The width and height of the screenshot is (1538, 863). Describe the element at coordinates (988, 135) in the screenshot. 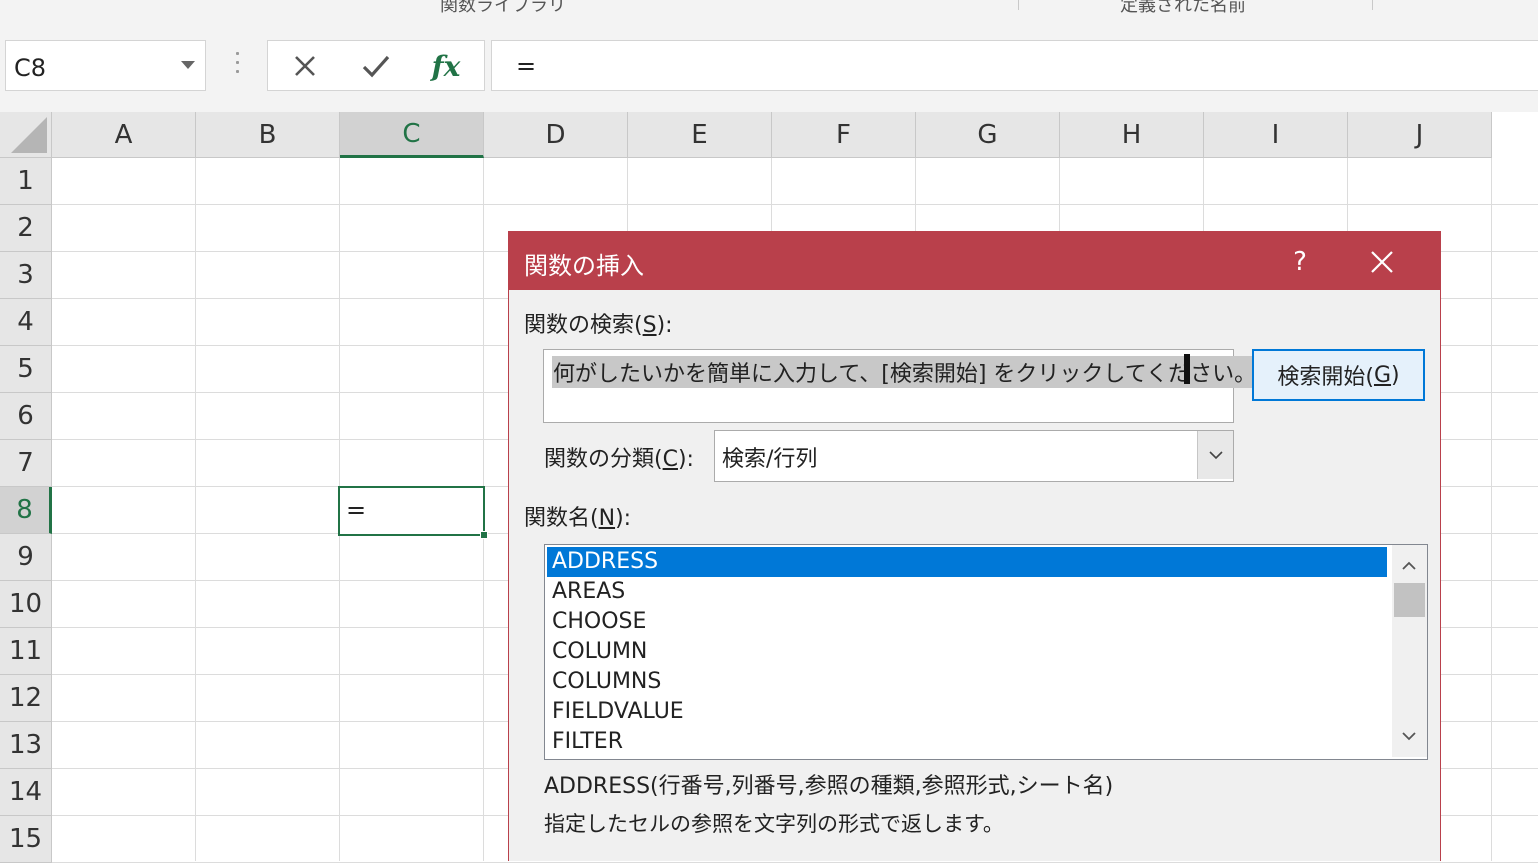

I see `column-header-g: G` at that location.